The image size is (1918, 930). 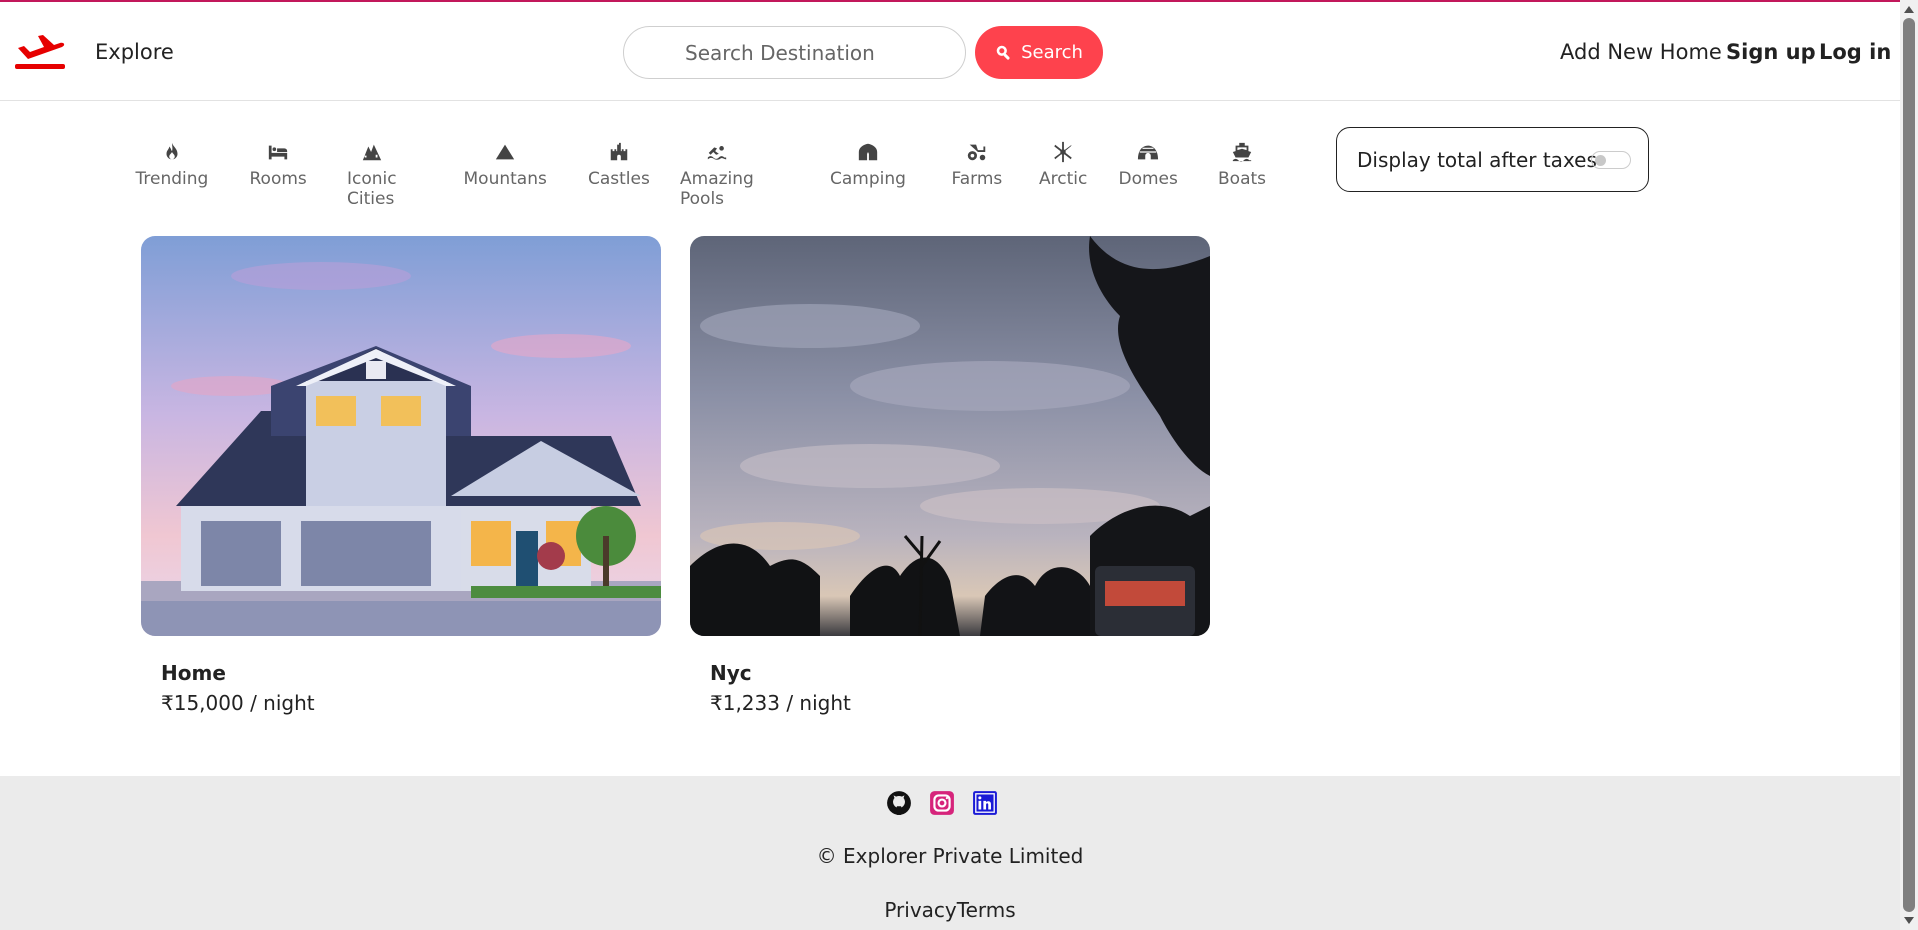 I want to click on filter-label: Amazing Pools, so click(x=717, y=189).